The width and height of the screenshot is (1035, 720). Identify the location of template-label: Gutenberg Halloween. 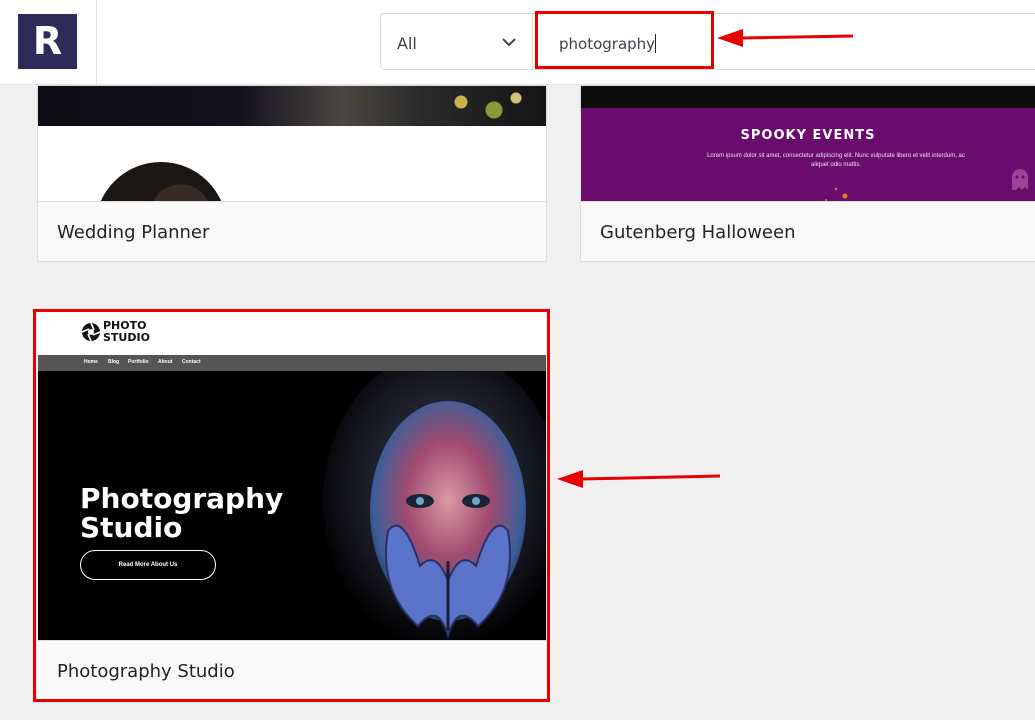
(808, 231).